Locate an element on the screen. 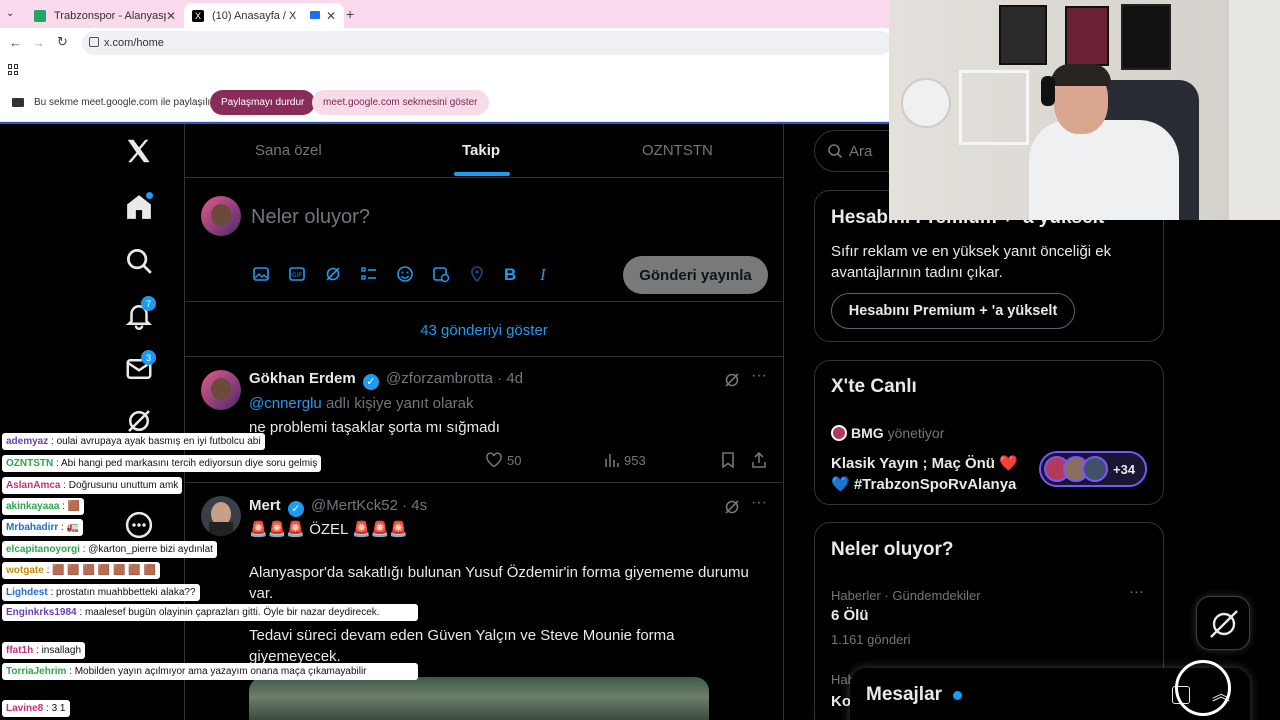 This screenshot has width=1280, height=720. listener-count: +34 is located at coordinates (1124, 469).